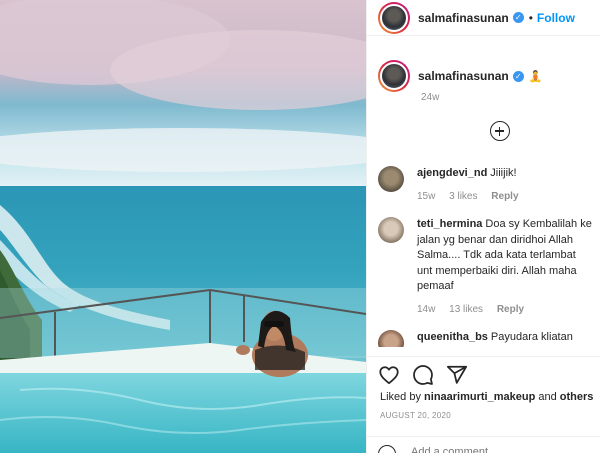 The width and height of the screenshot is (600, 453). Describe the element at coordinates (430, 97) in the screenshot. I see `caption-timestamp: 24w` at that location.